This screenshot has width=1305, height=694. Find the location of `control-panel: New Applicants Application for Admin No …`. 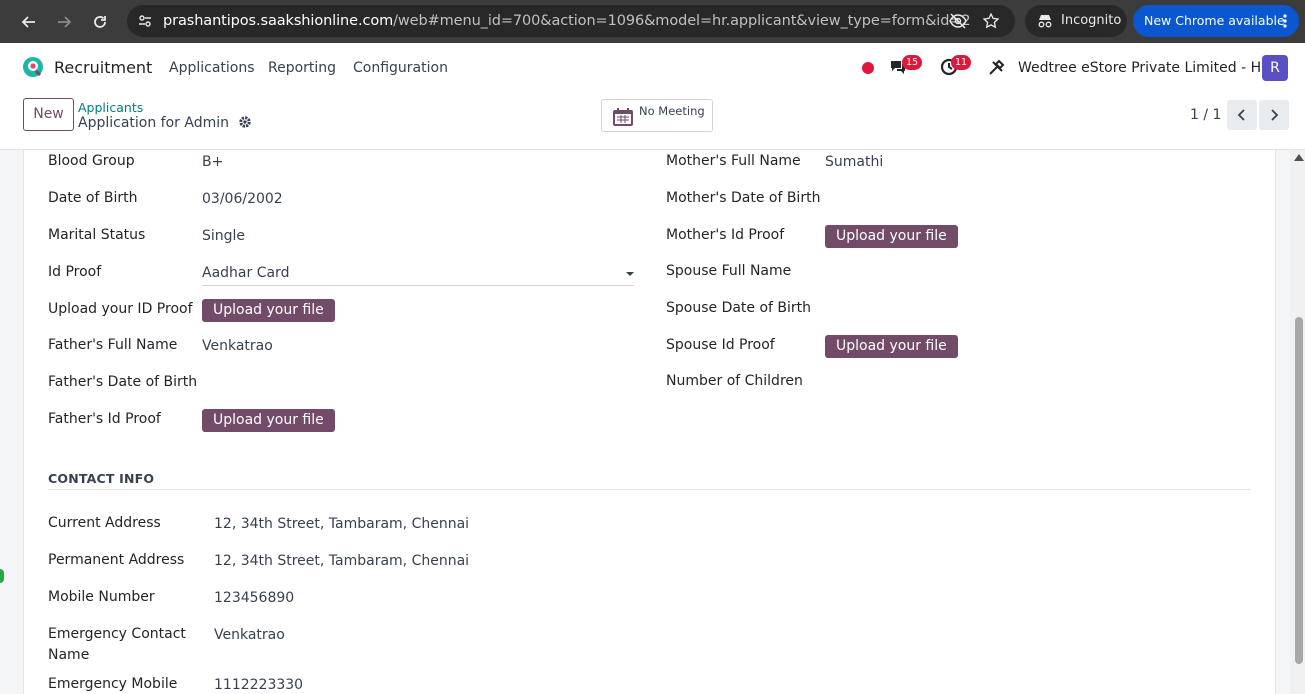

control-panel: New Applicants Application for Admin No … is located at coordinates (652, 120).